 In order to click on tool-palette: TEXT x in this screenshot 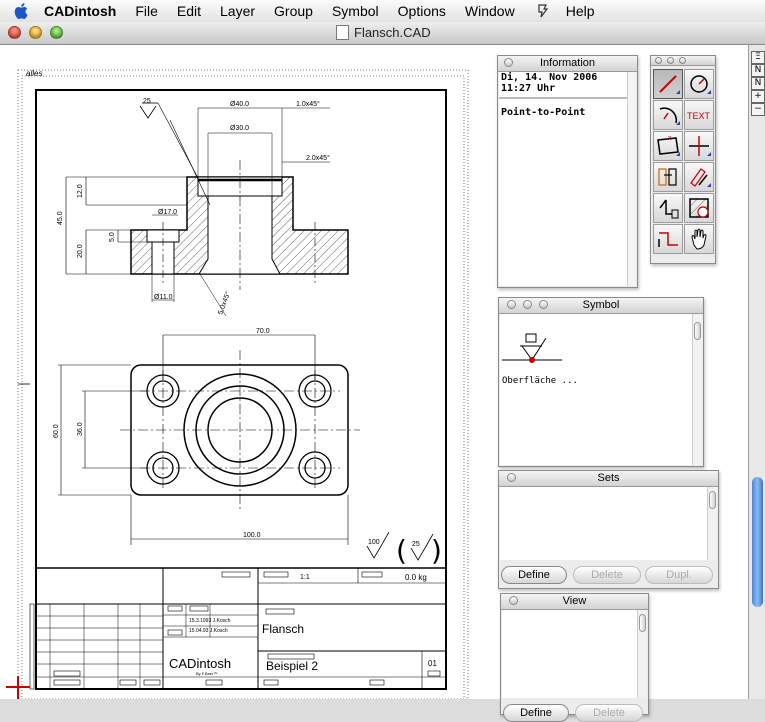, I will do `click(683, 159)`.